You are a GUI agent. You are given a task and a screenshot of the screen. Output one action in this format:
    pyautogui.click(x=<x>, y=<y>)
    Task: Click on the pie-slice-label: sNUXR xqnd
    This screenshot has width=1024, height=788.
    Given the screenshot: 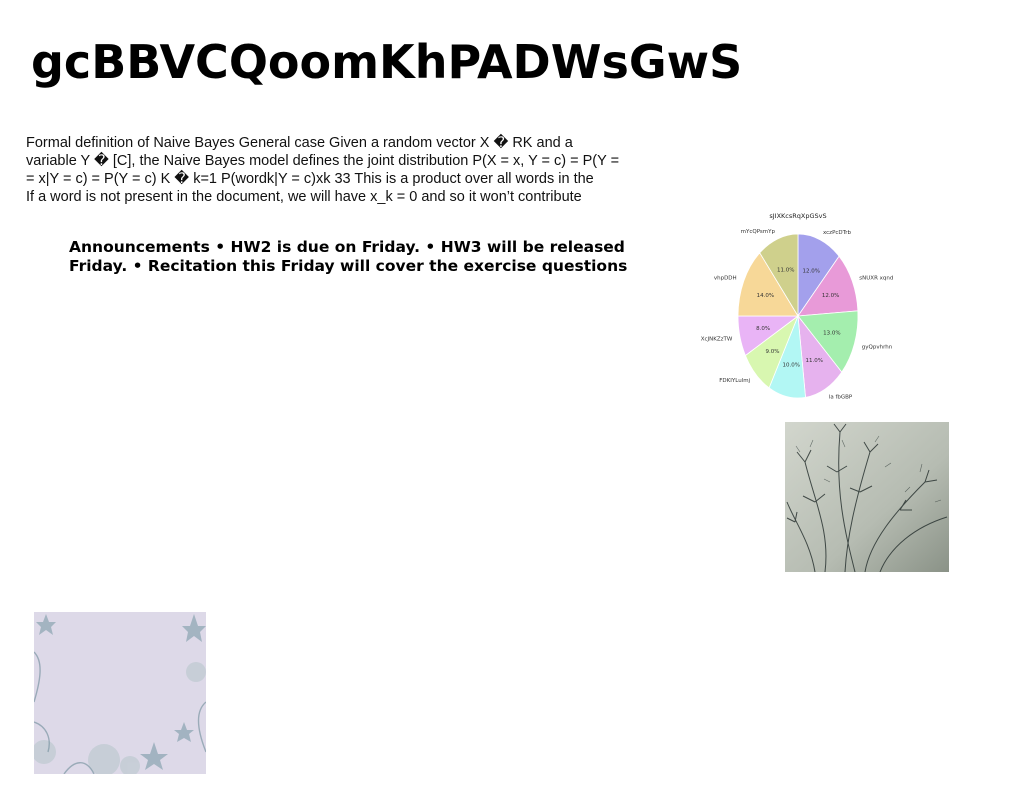 What is the action you would take?
    pyautogui.click(x=876, y=279)
    